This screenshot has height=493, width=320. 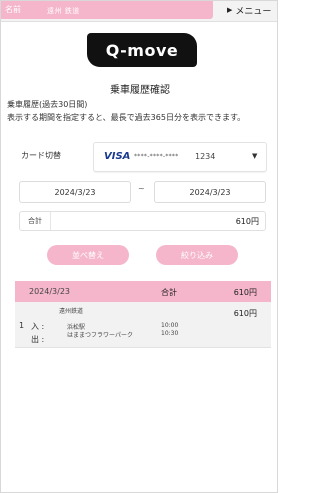 I want to click on card-switch-label: カード切替, so click(x=41, y=155).